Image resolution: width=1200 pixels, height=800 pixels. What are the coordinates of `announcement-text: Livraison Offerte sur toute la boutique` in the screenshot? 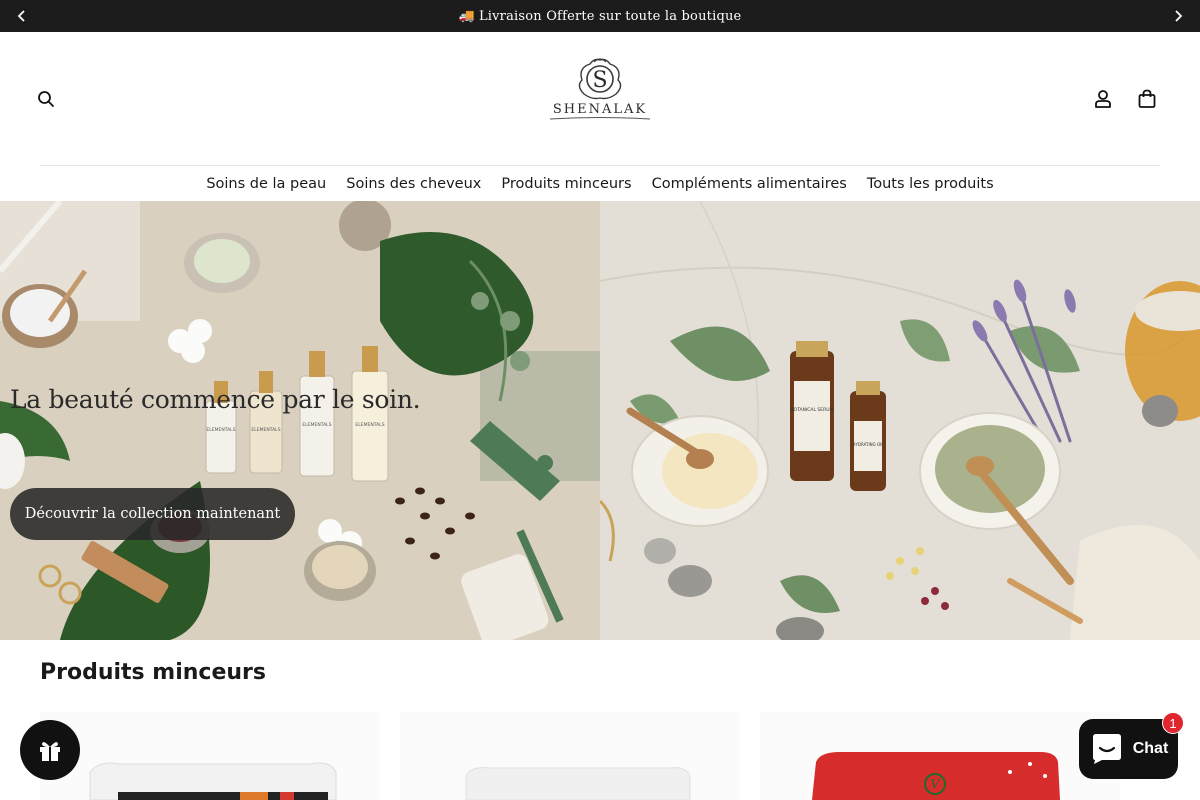 It's located at (610, 16).